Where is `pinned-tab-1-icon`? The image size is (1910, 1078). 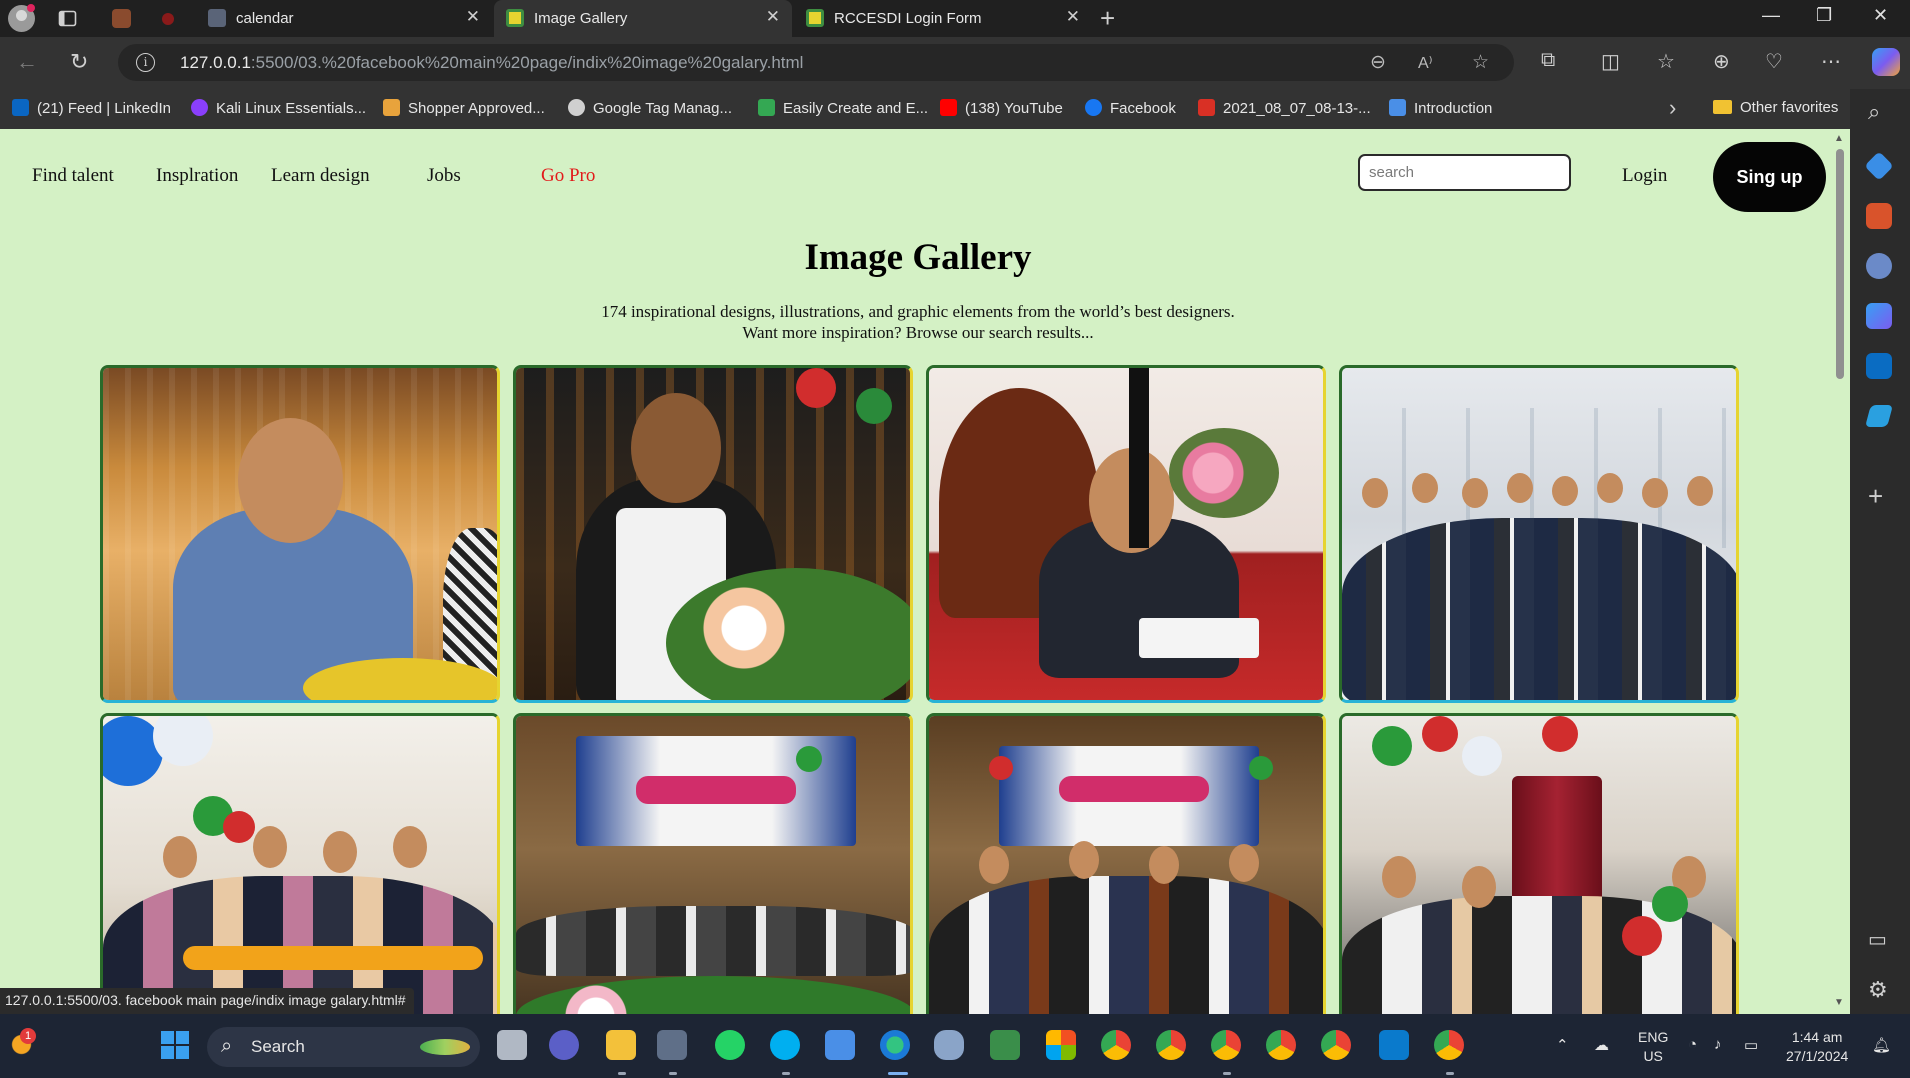
pinned-tab-1-icon is located at coordinates (121, 18).